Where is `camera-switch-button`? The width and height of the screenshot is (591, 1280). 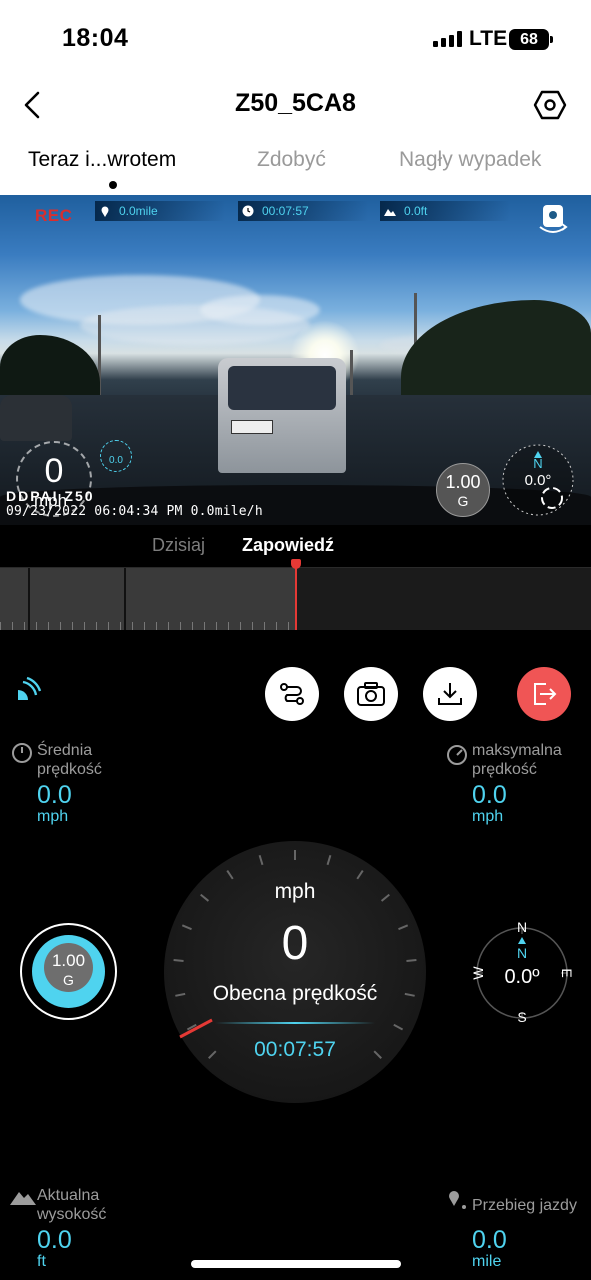
camera-switch-button is located at coordinates (553, 219).